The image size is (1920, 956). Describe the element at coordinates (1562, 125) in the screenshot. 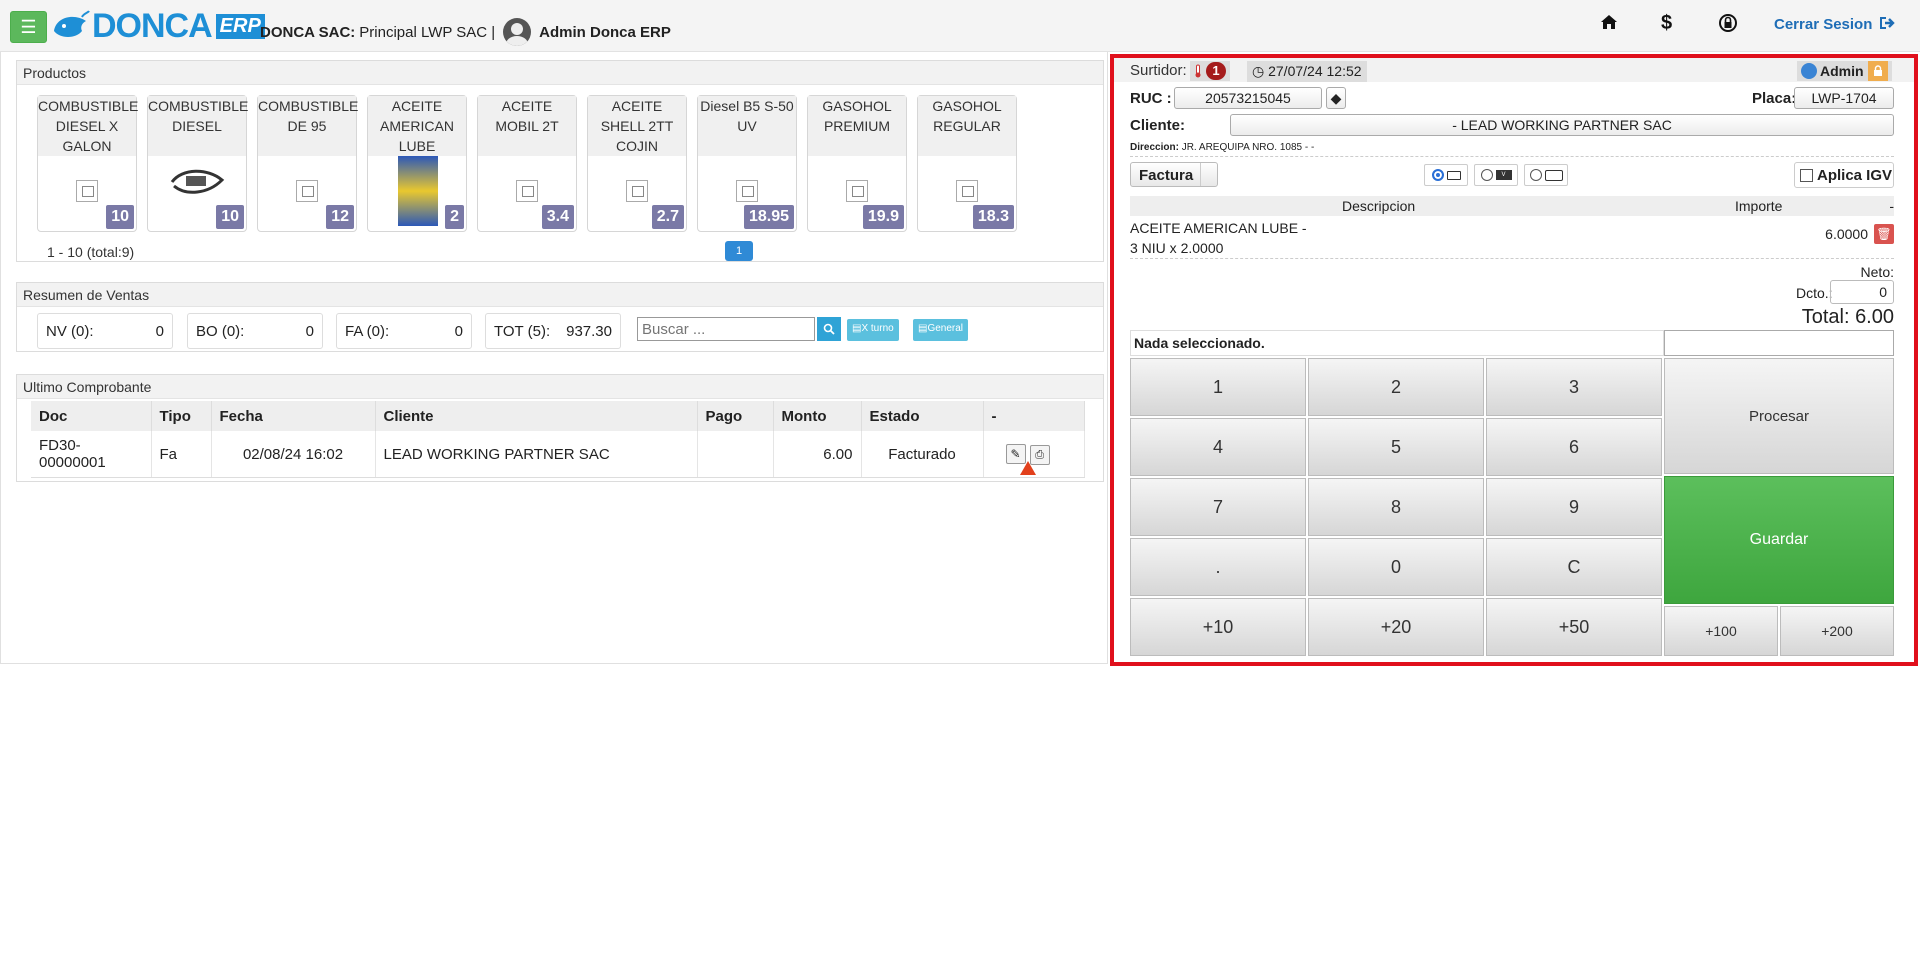

I see `cliente-field: - LEAD WORKING PARTNER SAC` at that location.